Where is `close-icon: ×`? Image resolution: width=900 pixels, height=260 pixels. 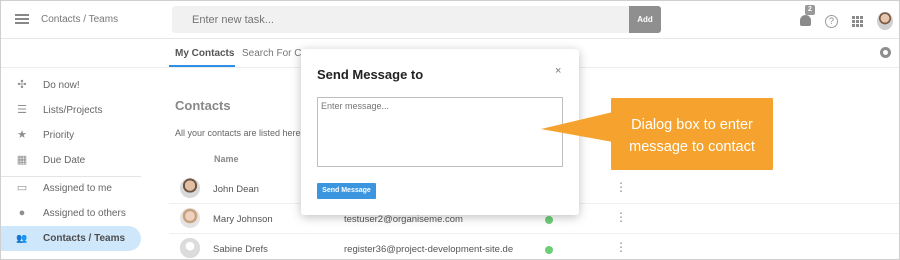 close-icon: × is located at coordinates (558, 71).